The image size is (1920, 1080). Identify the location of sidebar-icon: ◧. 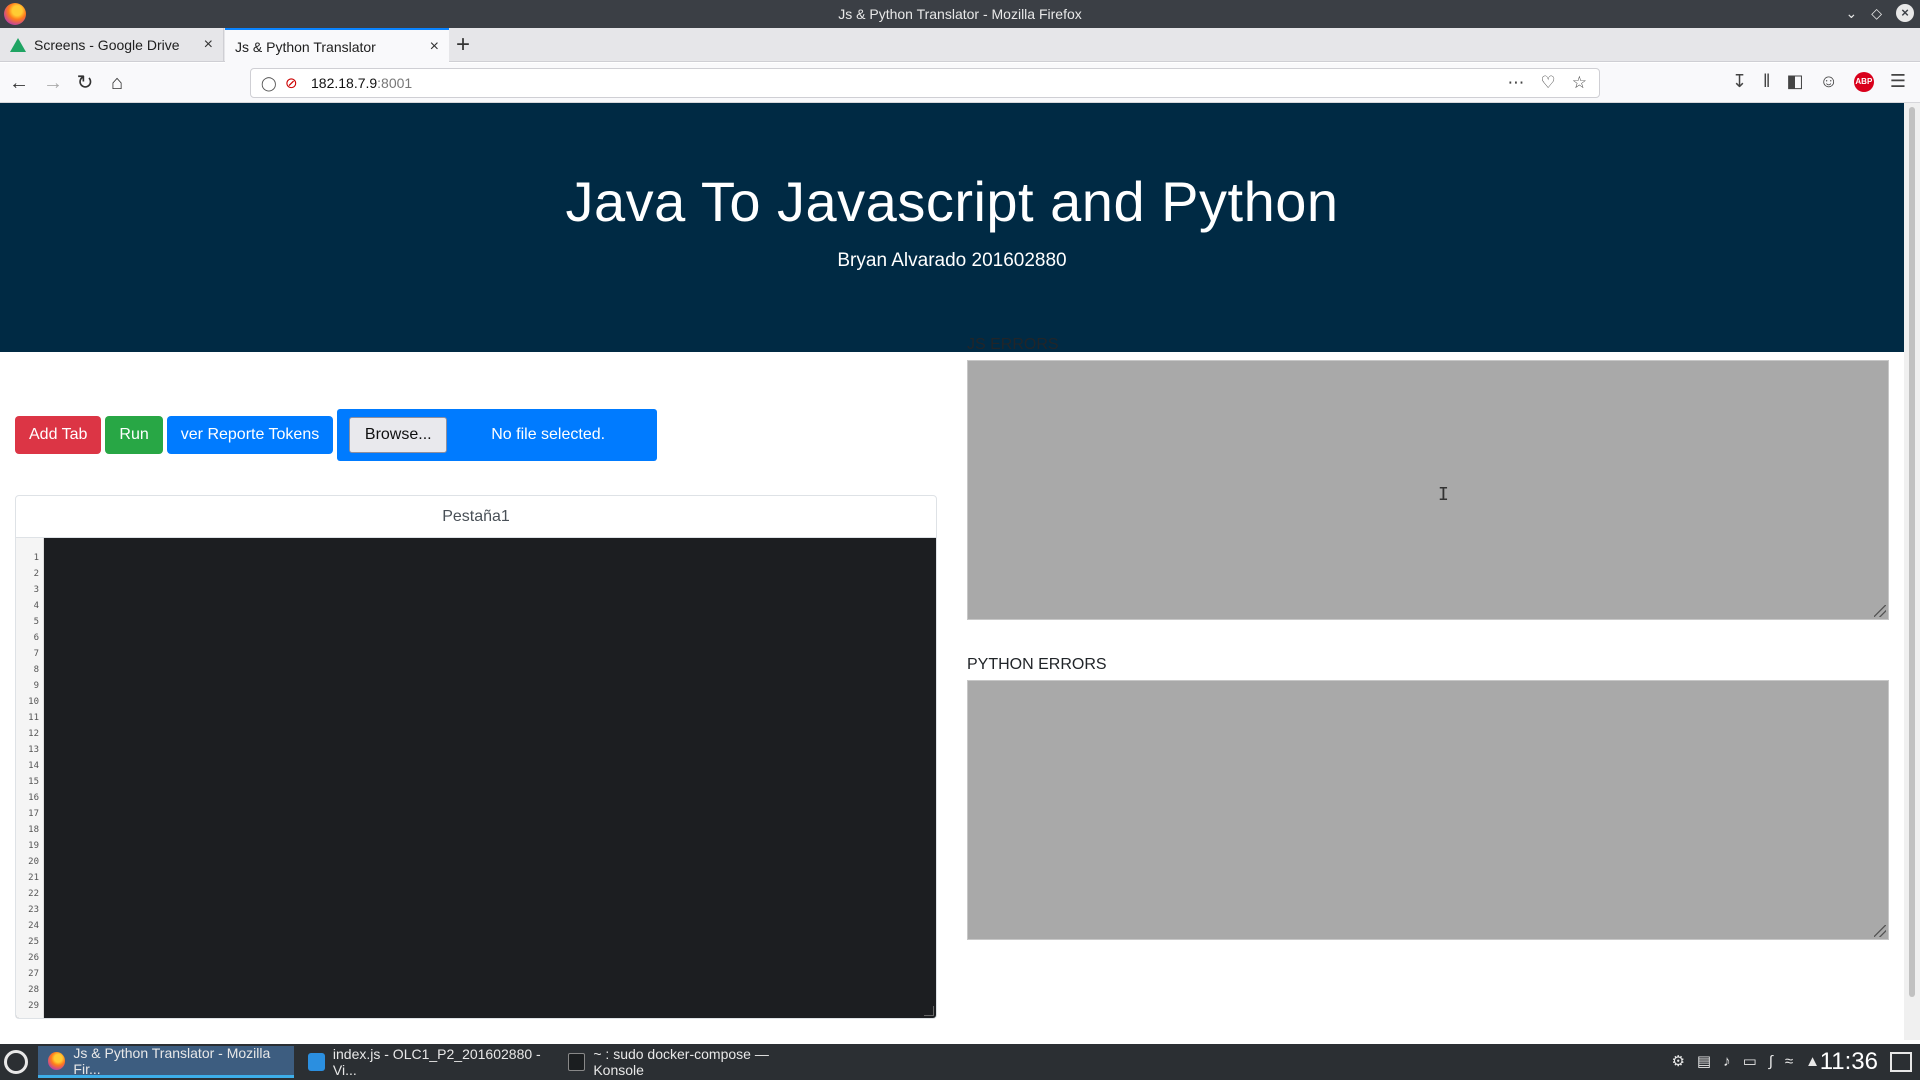
(1794, 81).